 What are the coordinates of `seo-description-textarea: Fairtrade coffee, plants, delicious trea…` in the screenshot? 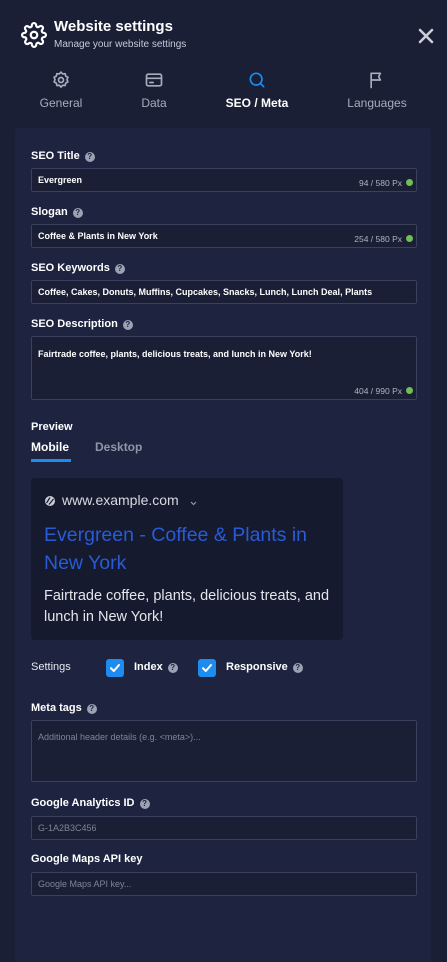 It's located at (224, 368).